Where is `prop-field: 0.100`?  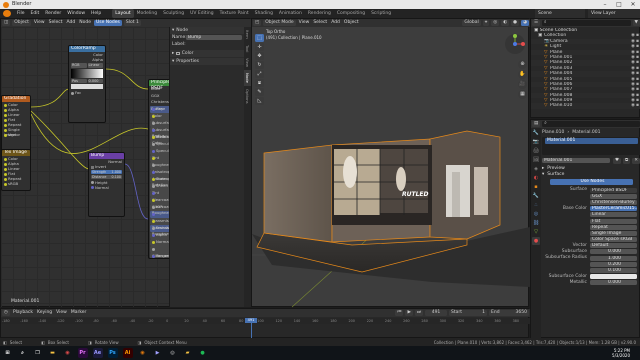 prop-field: 0.100 is located at coordinates (613, 271).